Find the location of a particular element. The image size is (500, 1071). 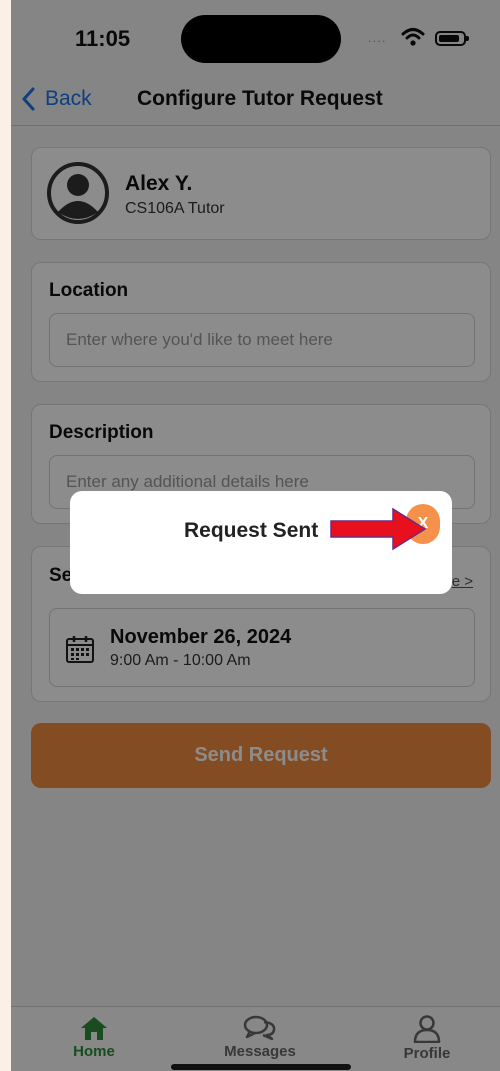

home-indicator is located at coordinates (261, 1067).